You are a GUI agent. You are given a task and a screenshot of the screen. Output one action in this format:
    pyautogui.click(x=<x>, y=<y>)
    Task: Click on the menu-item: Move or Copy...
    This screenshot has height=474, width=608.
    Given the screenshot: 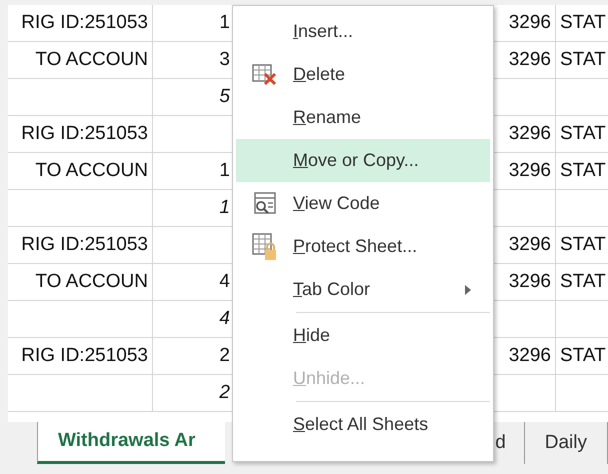 What is the action you would take?
    pyautogui.click(x=363, y=160)
    